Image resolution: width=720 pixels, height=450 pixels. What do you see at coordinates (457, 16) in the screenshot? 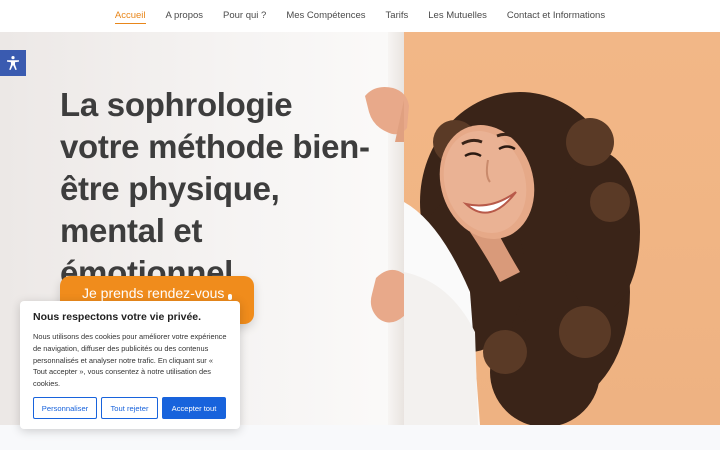
I see `nav-item-mutuelles: Les Mutuelles` at bounding box center [457, 16].